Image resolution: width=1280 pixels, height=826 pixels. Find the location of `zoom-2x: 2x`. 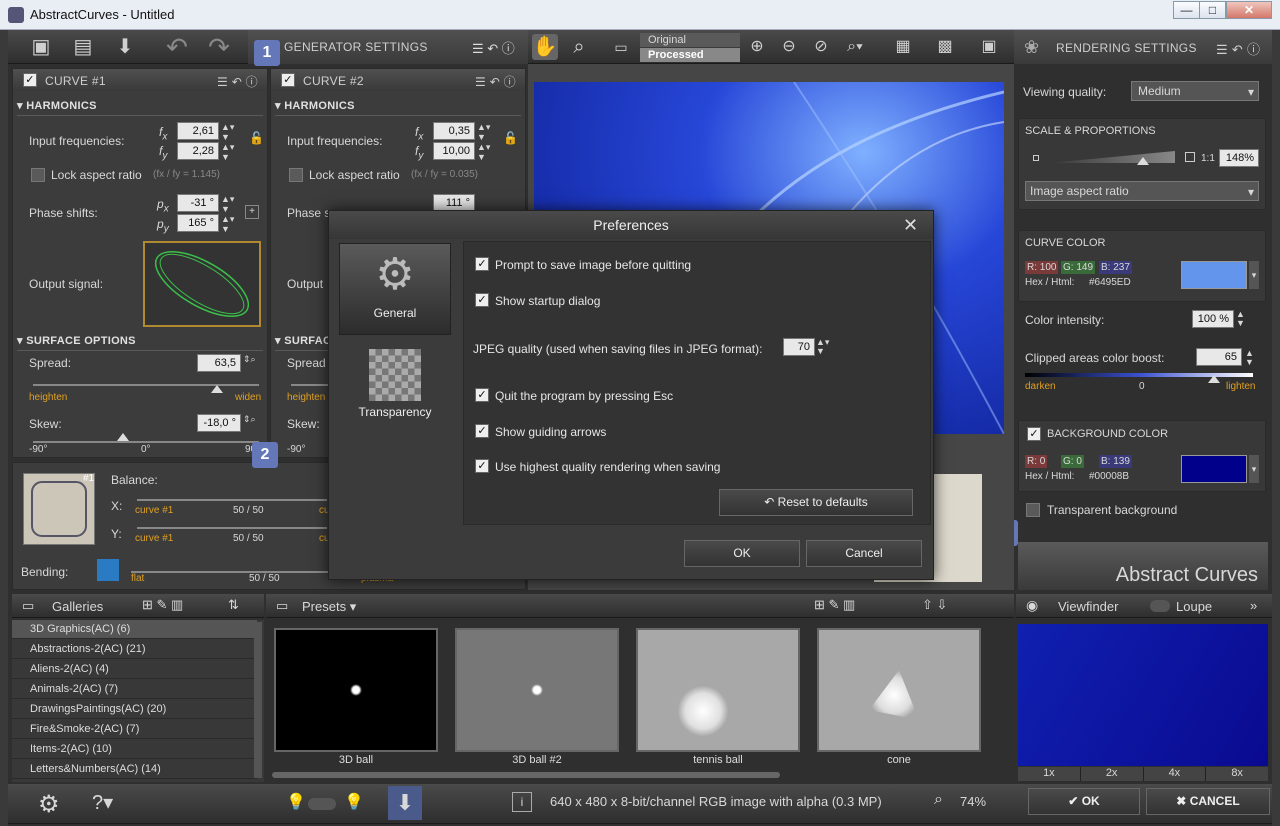

zoom-2x: 2x is located at coordinates (1112, 774).